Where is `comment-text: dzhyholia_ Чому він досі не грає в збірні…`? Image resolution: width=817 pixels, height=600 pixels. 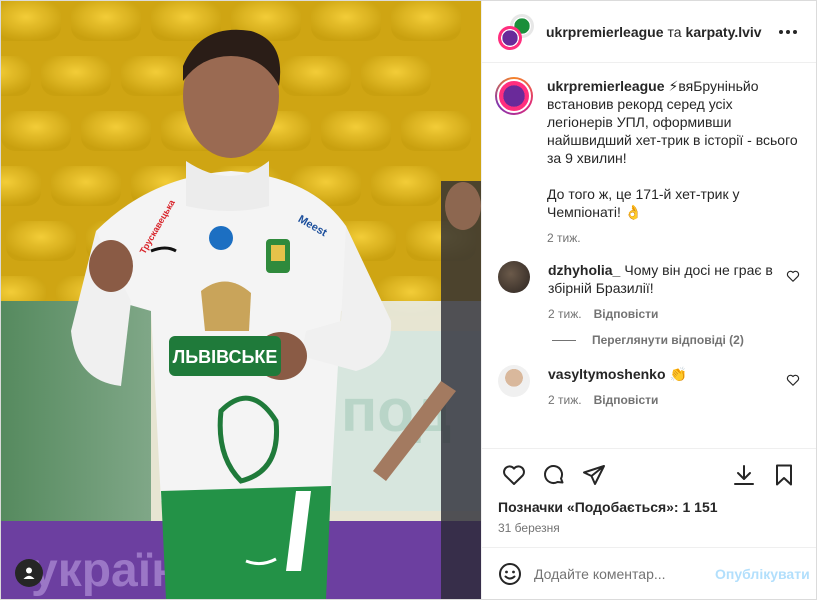 comment-text: dzhyholia_ Чому він досі не грає в збірні… is located at coordinates (663, 279).